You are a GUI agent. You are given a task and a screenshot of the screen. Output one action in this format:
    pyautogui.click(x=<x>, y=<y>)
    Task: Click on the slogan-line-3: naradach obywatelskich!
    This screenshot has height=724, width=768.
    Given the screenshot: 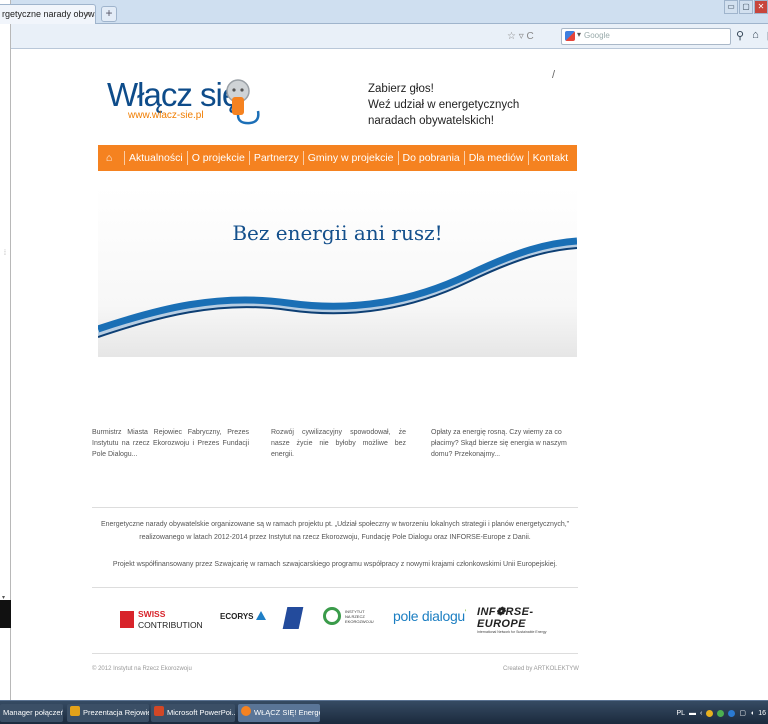 What is the action you would take?
    pyautogui.click(x=431, y=121)
    